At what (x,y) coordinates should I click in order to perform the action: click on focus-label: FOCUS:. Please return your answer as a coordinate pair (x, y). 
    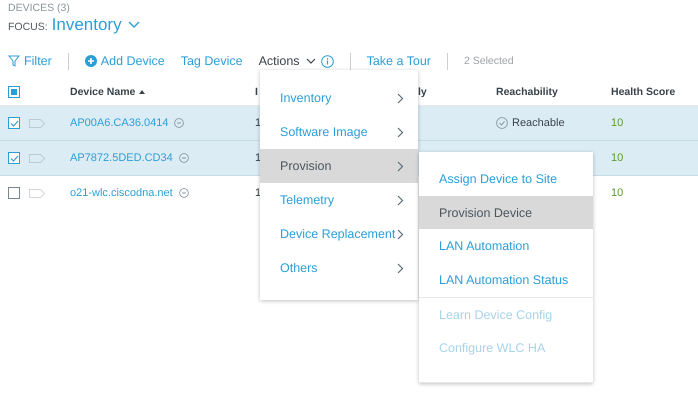
    Looking at the image, I should click on (28, 27).